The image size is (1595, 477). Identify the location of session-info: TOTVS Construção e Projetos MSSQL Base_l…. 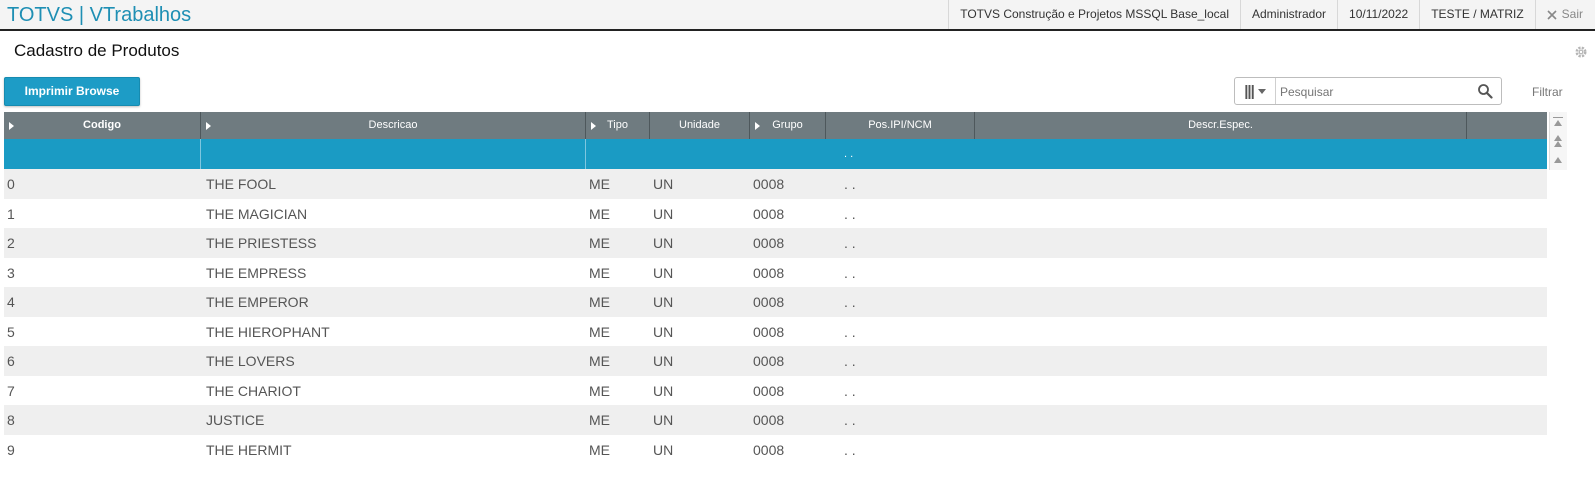
(1271, 14).